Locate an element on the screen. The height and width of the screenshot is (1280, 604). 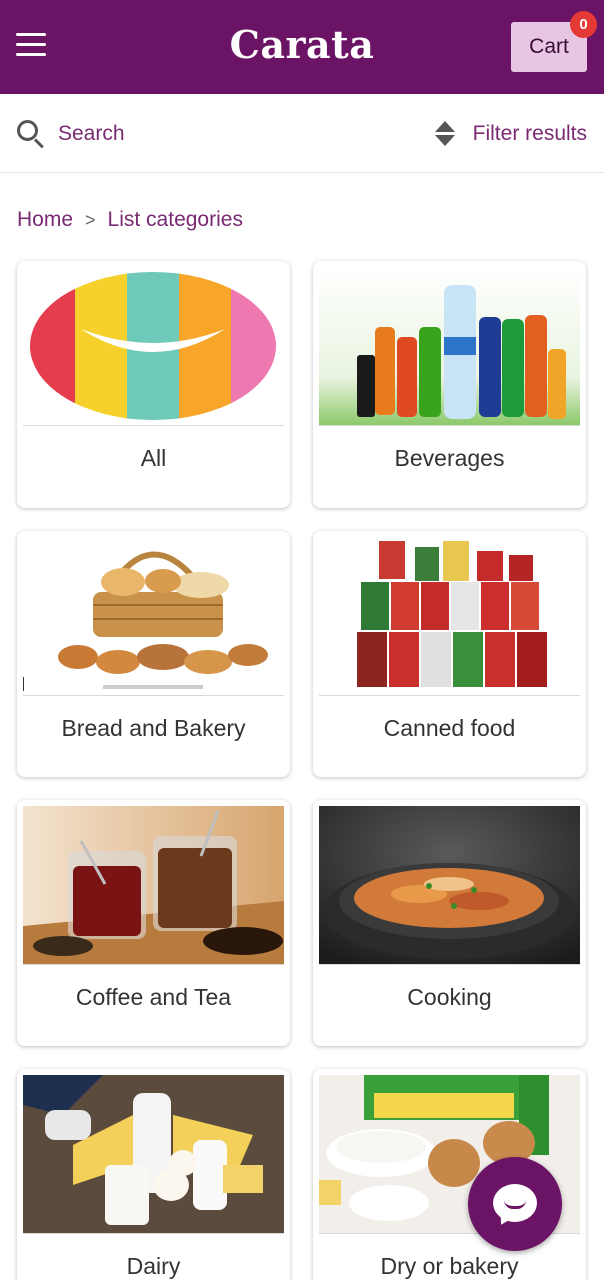
category-image-beverages is located at coordinates (449, 346).